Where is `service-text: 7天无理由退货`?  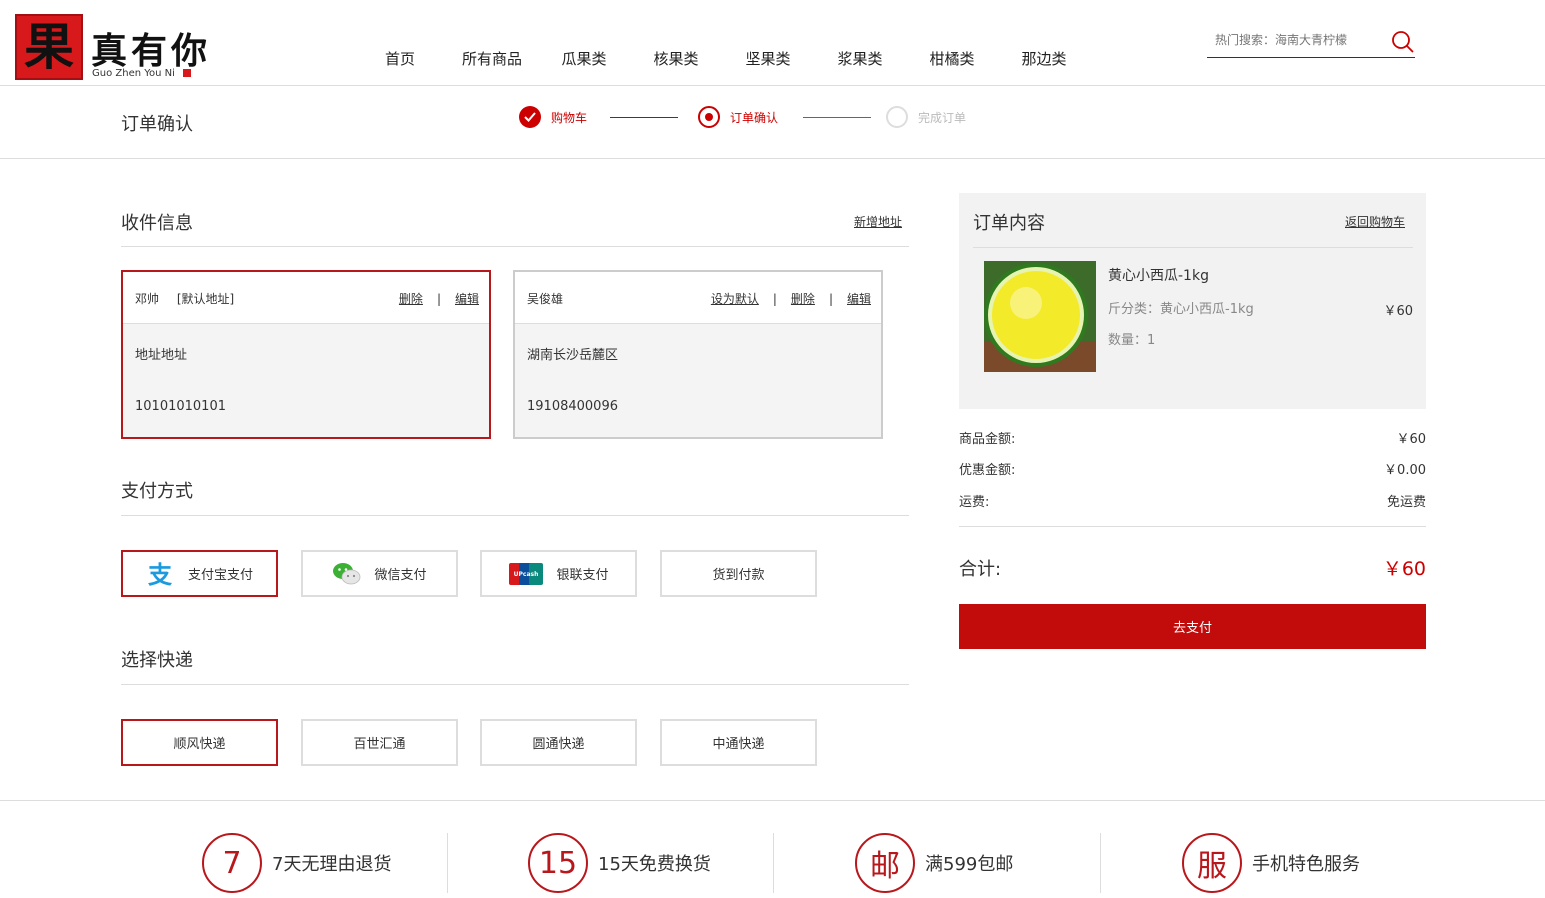 service-text: 7天无理由退货 is located at coordinates (332, 864).